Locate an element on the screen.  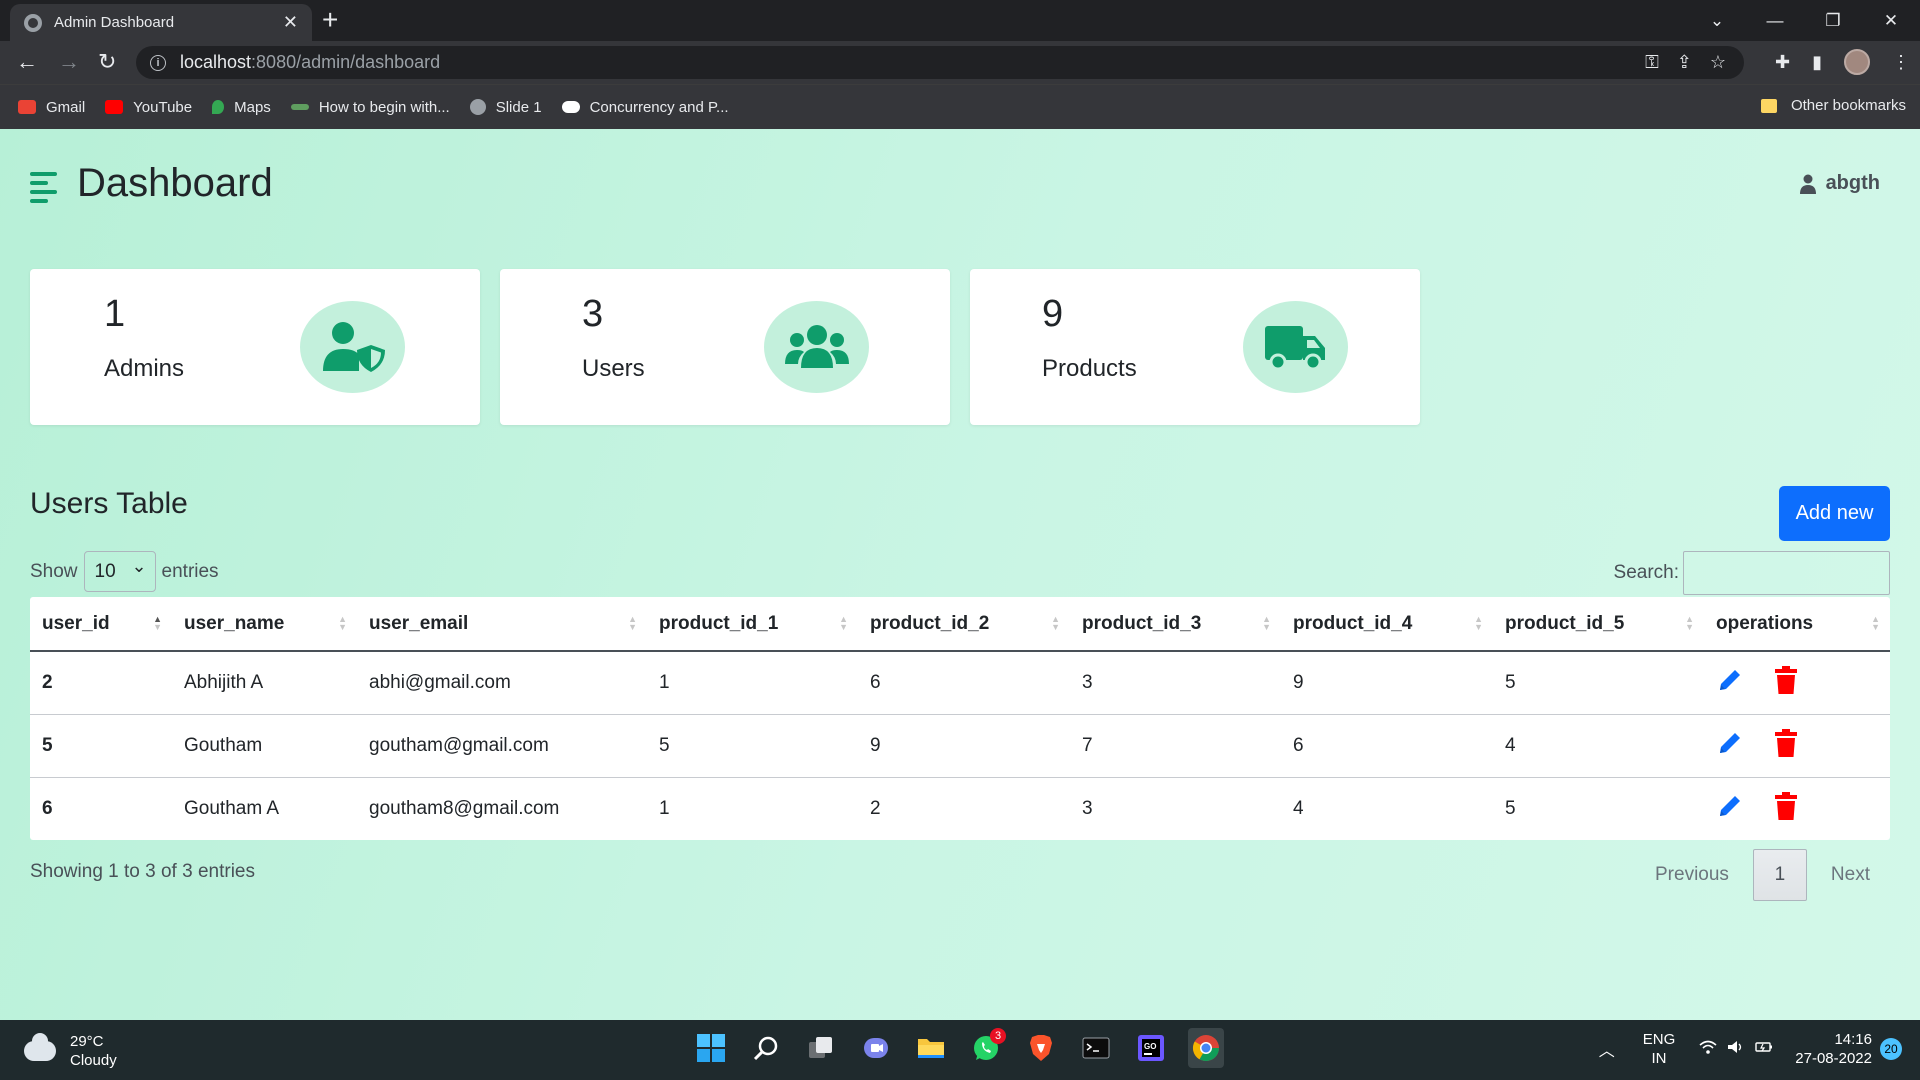
cell-user-name: Goutham is located at coordinates (264, 746).